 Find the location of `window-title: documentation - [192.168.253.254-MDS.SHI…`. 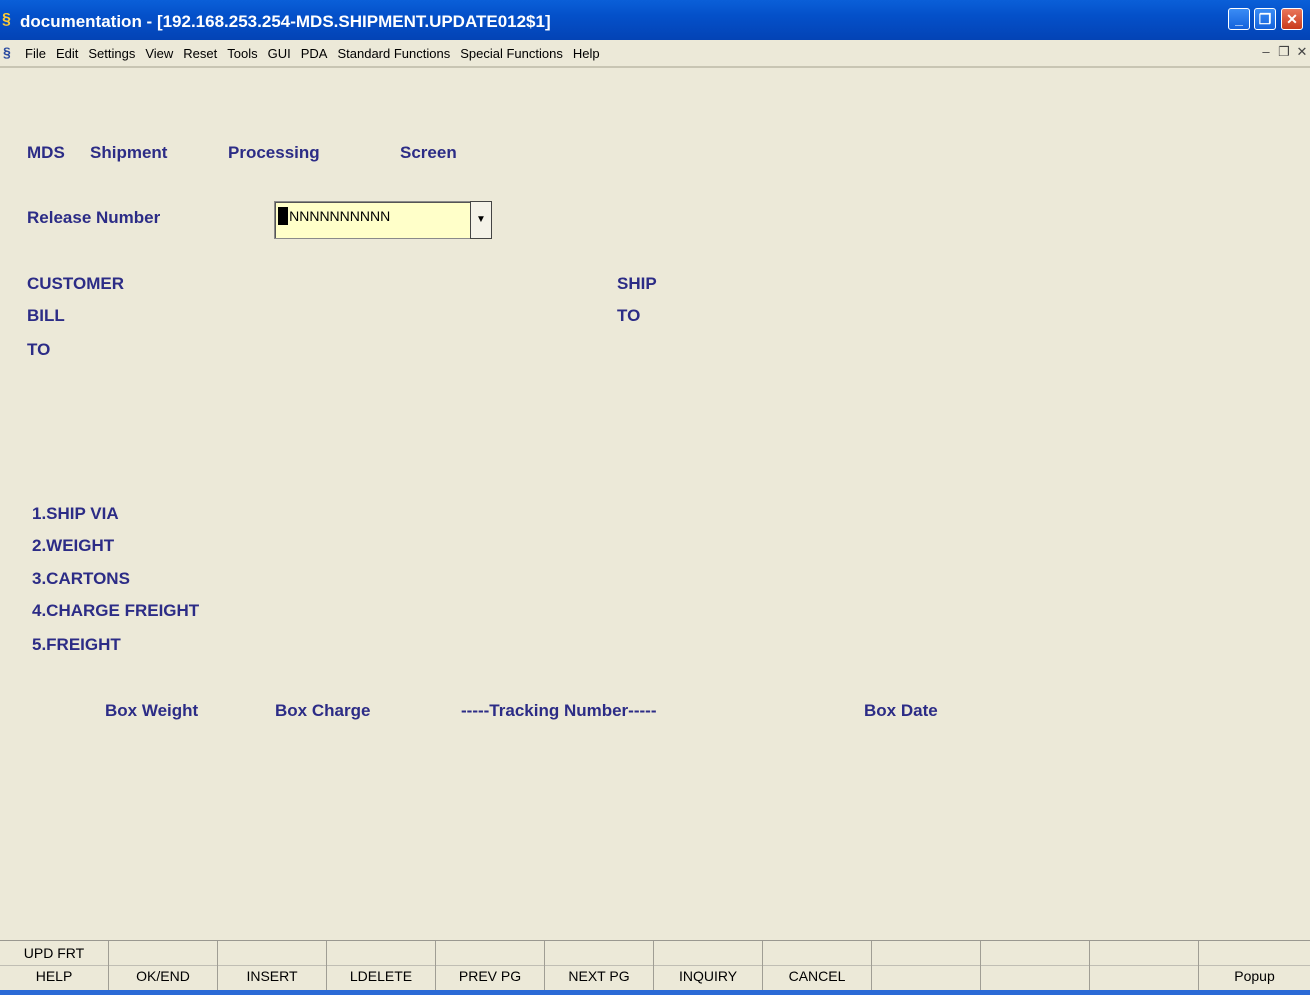

window-title: documentation - [192.168.253.254-MDS.SHI… is located at coordinates (285, 21).